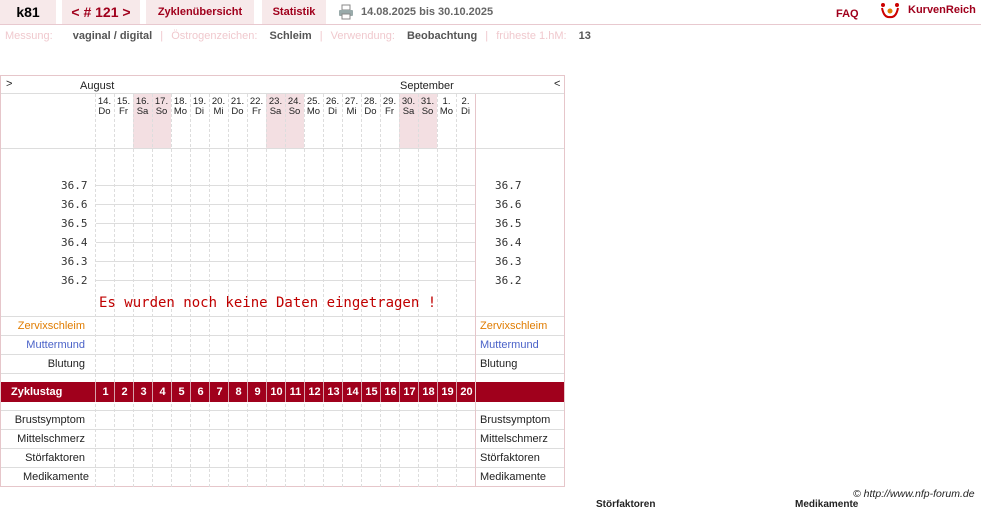 Image resolution: width=981 pixels, height=510 pixels. Describe the element at coordinates (104, 111) in the screenshot. I see `day-weekday: Do` at that location.